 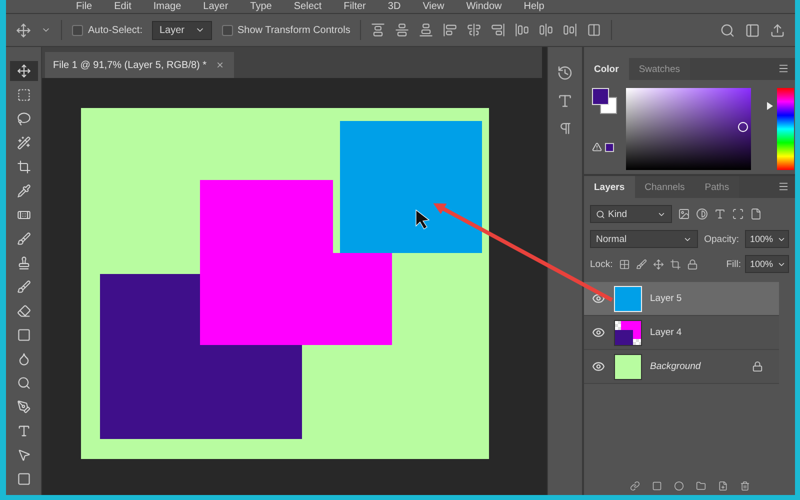 What do you see at coordinates (624, 264) in the screenshot?
I see `lock-pixels-icon` at bounding box center [624, 264].